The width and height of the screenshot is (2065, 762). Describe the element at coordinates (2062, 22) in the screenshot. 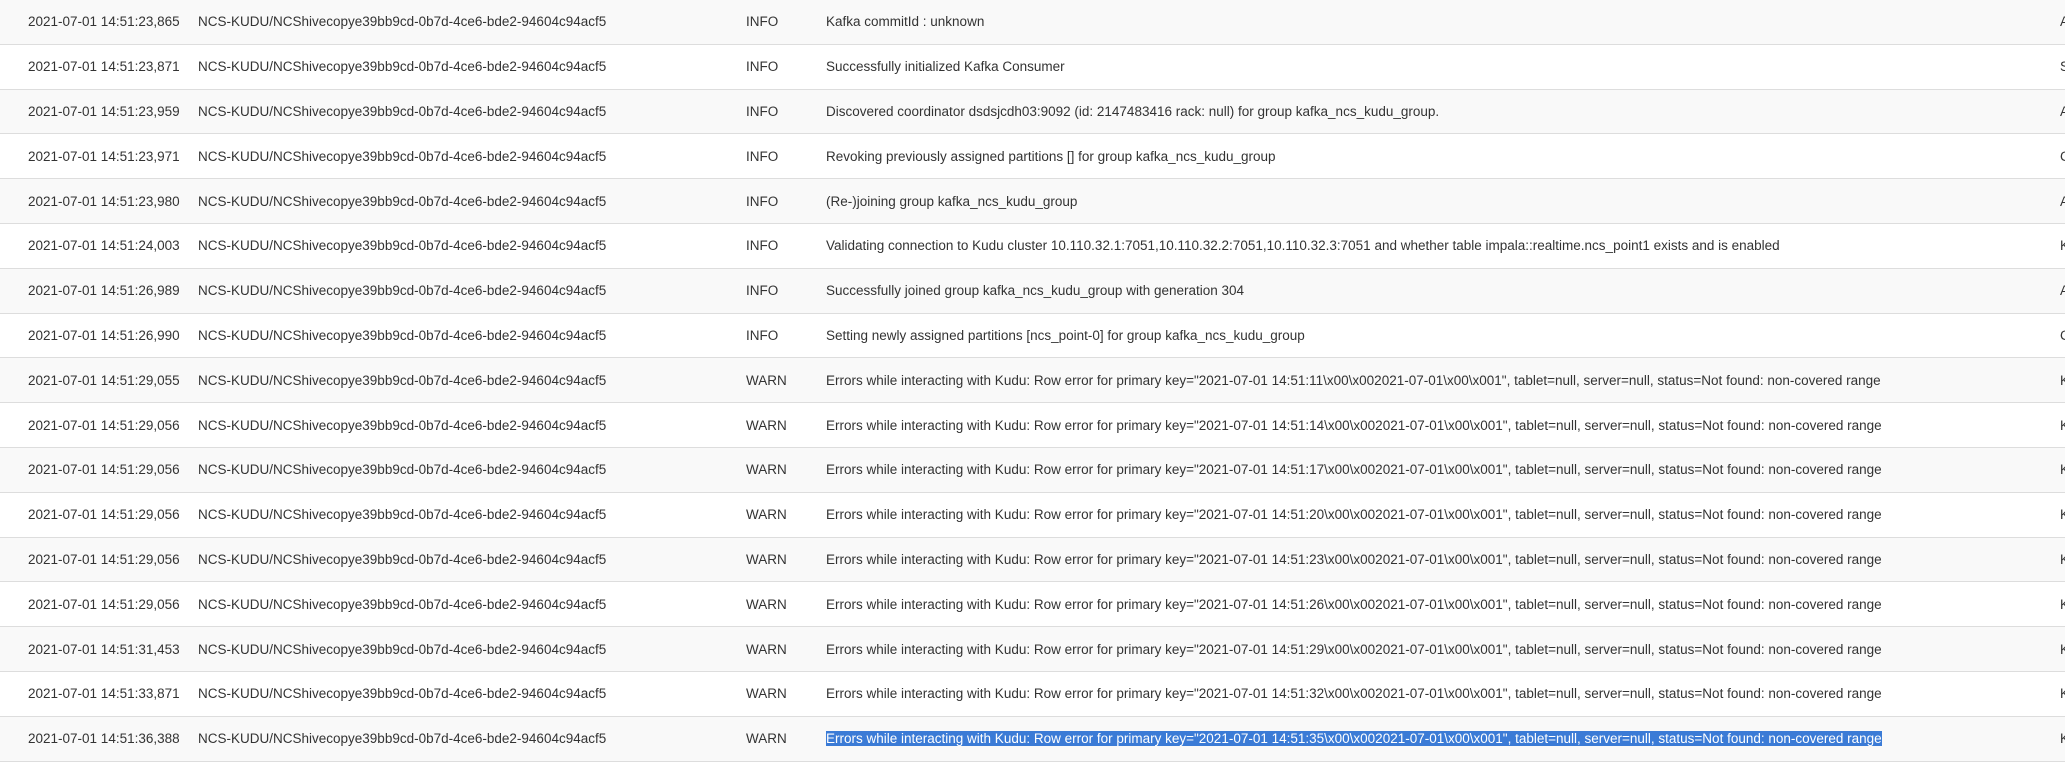

I see `log-class: Ap` at that location.